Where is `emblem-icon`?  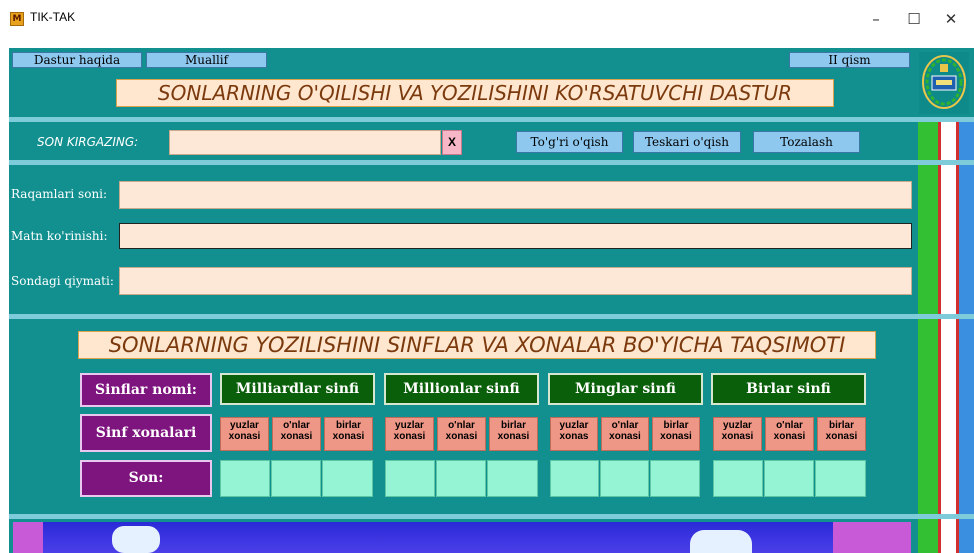
emblem-icon is located at coordinates (944, 82).